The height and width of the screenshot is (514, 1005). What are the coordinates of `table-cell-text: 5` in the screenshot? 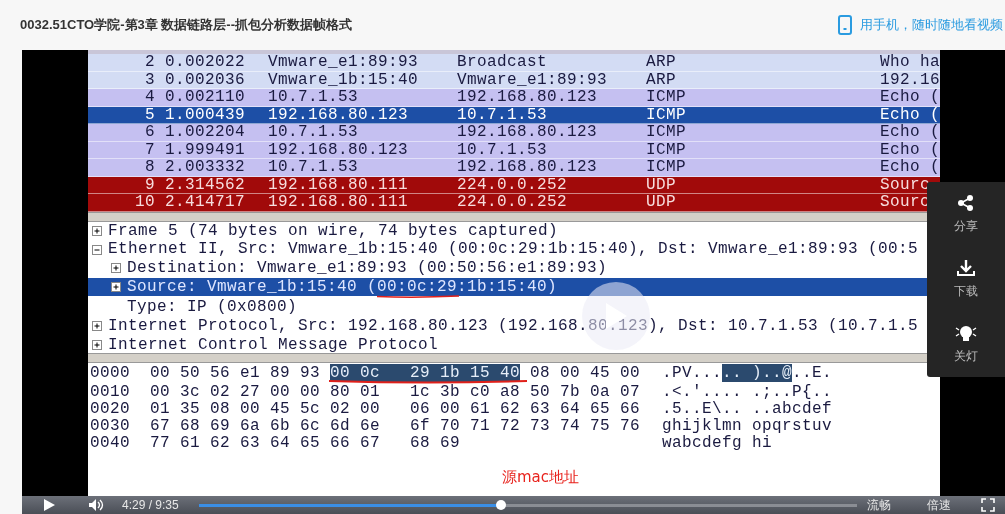 It's located at (149, 114).